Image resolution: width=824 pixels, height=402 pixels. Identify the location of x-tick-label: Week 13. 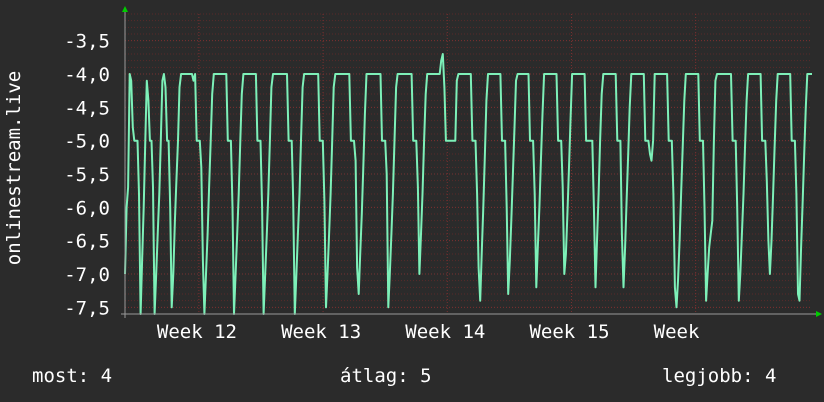
(321, 332).